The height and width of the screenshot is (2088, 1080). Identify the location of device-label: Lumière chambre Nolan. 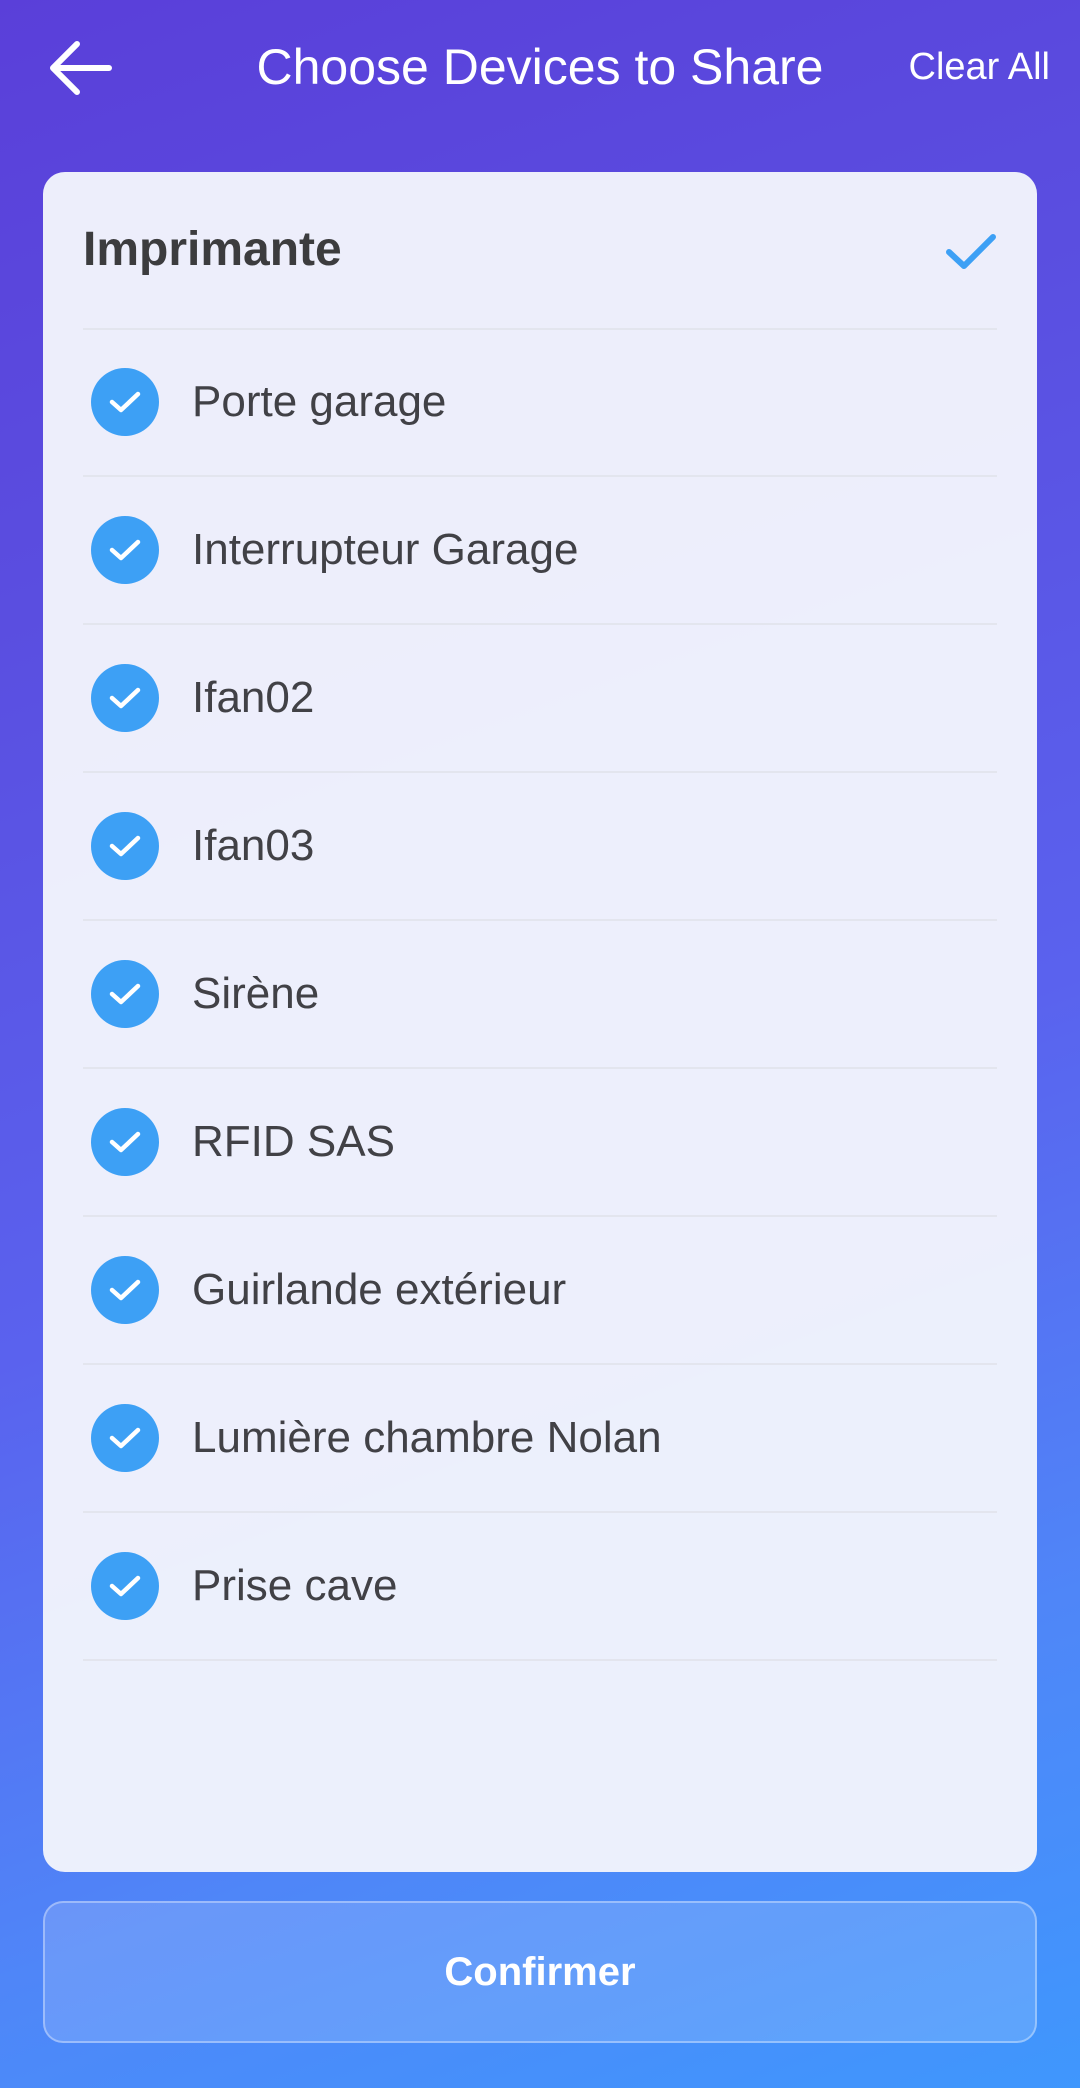
(427, 1437).